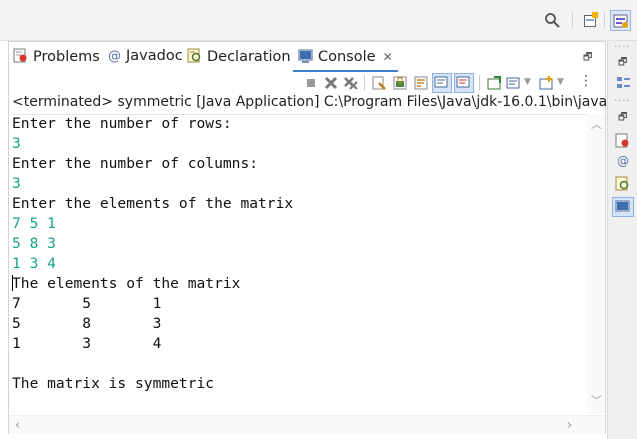 Image resolution: width=637 pixels, height=439 pixels. Describe the element at coordinates (249, 57) in the screenshot. I see `tab-label: Declaration` at that location.